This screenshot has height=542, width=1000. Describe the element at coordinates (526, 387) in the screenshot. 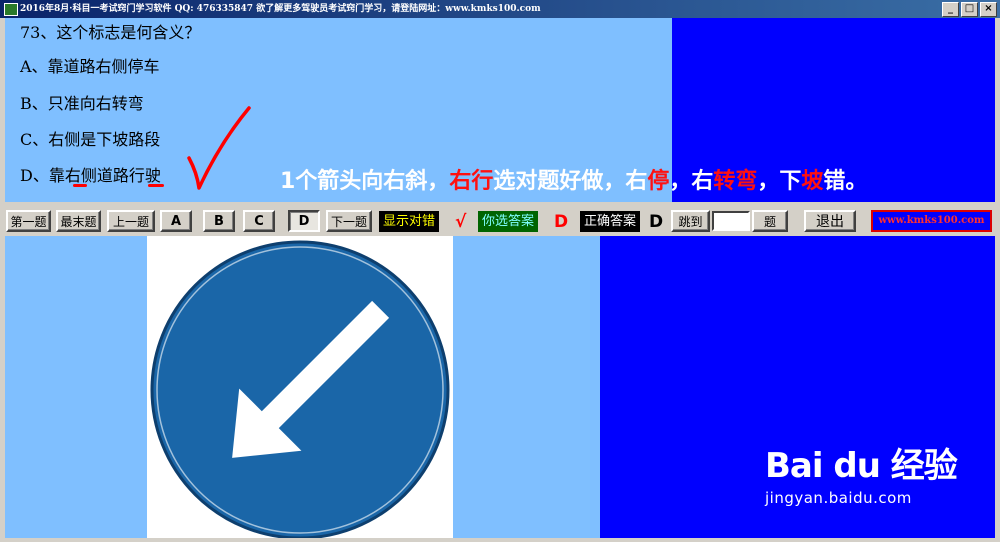

I see `bottom-middle-panel` at that location.